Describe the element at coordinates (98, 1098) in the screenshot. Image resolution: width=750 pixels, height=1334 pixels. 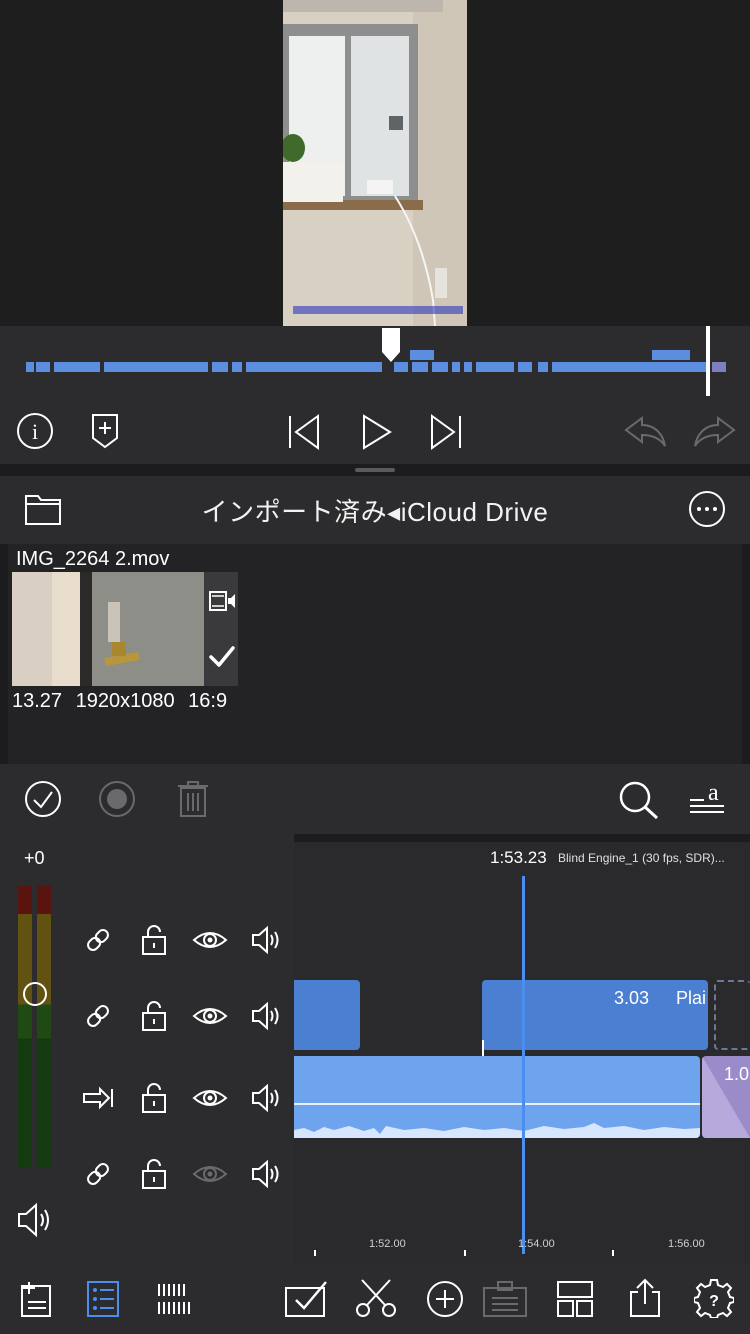
I see `arrow-to-end-icon` at that location.